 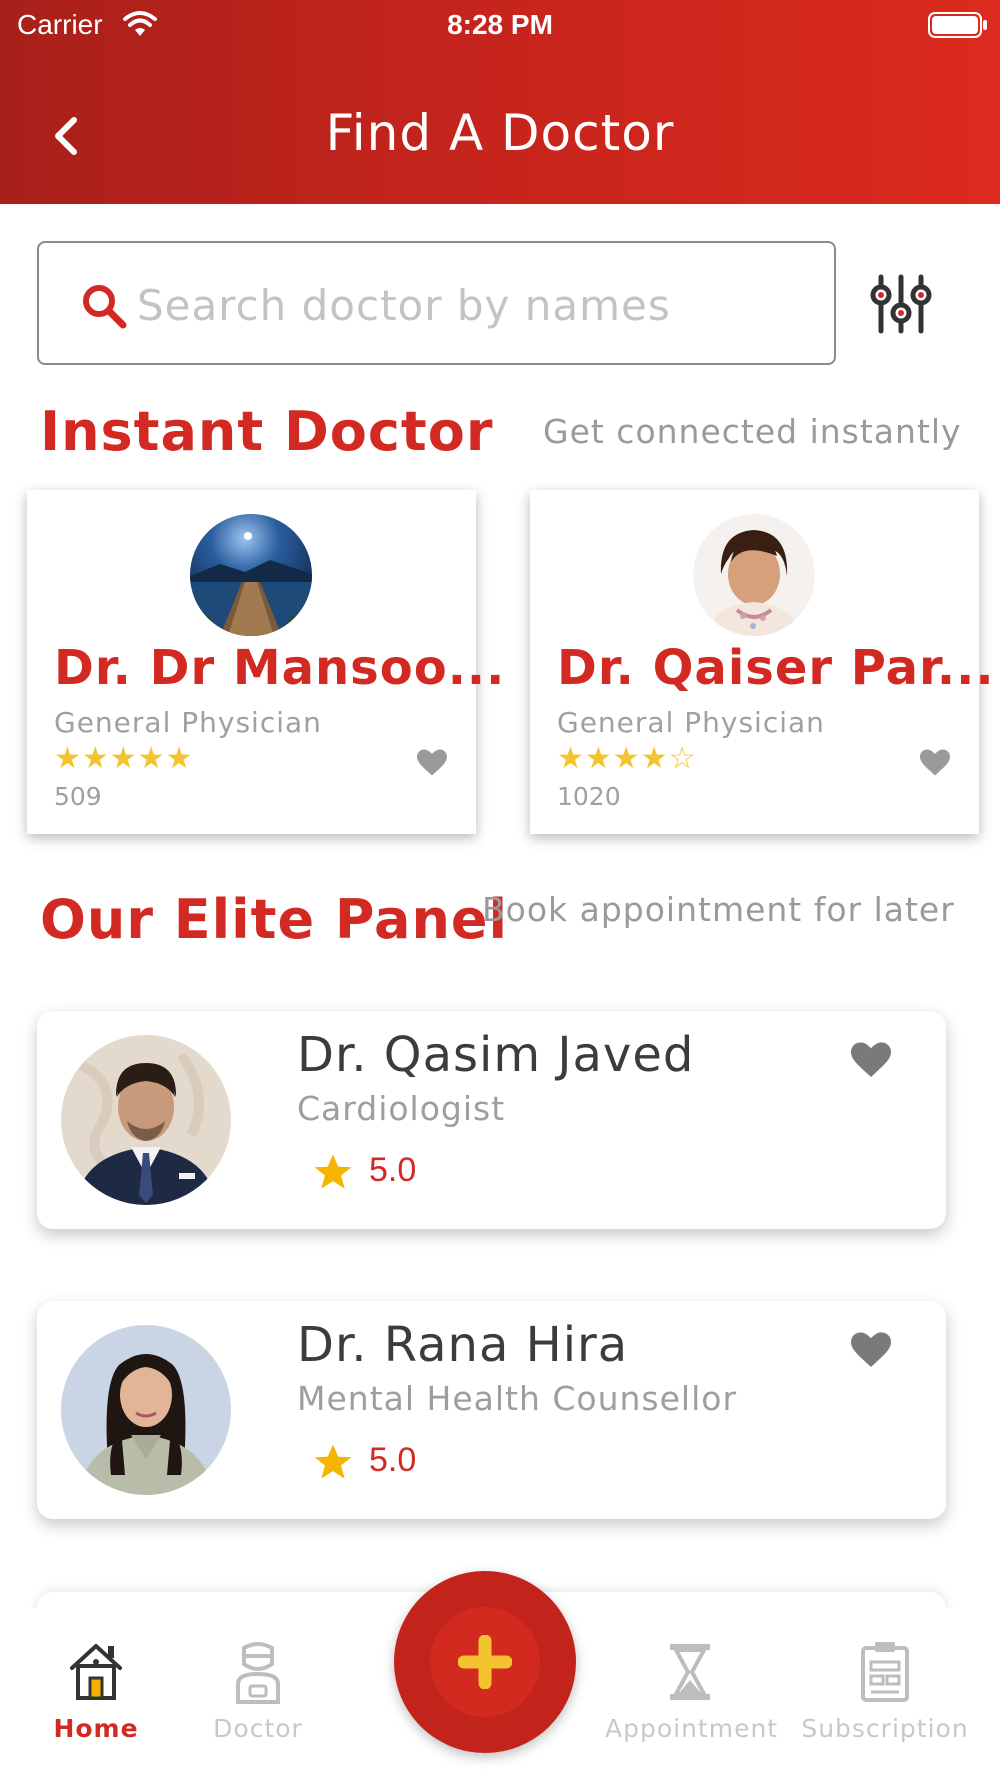 I want to click on nav-subscription-label: Subscription, so click(x=885, y=1728).